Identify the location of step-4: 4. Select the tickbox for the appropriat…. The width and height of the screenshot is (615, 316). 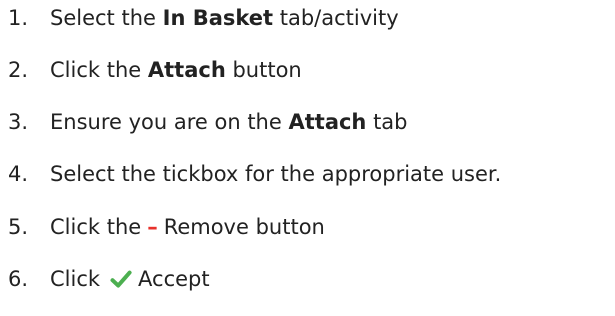
(254, 174).